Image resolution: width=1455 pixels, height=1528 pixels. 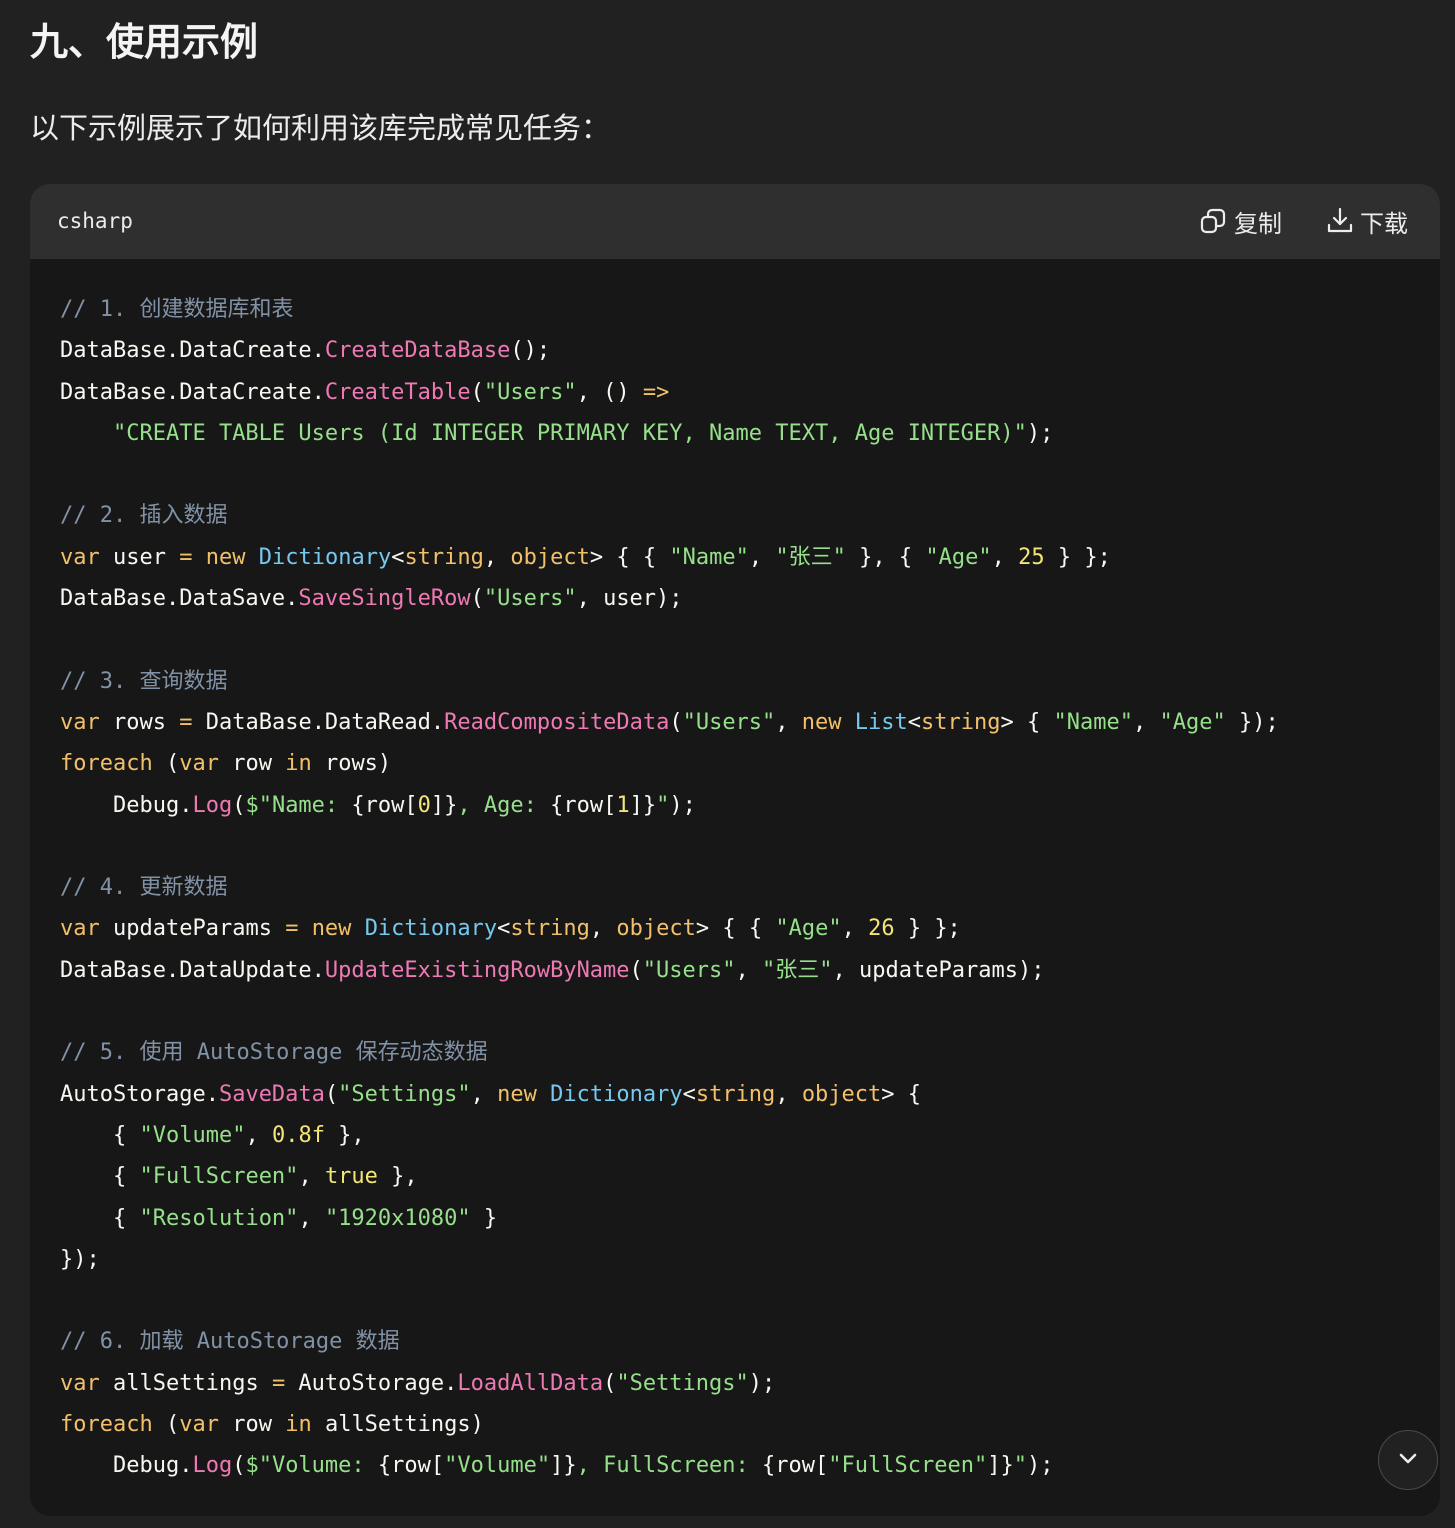 What do you see at coordinates (298, 1135) in the screenshot?
I see `code-token: 0.8f` at bounding box center [298, 1135].